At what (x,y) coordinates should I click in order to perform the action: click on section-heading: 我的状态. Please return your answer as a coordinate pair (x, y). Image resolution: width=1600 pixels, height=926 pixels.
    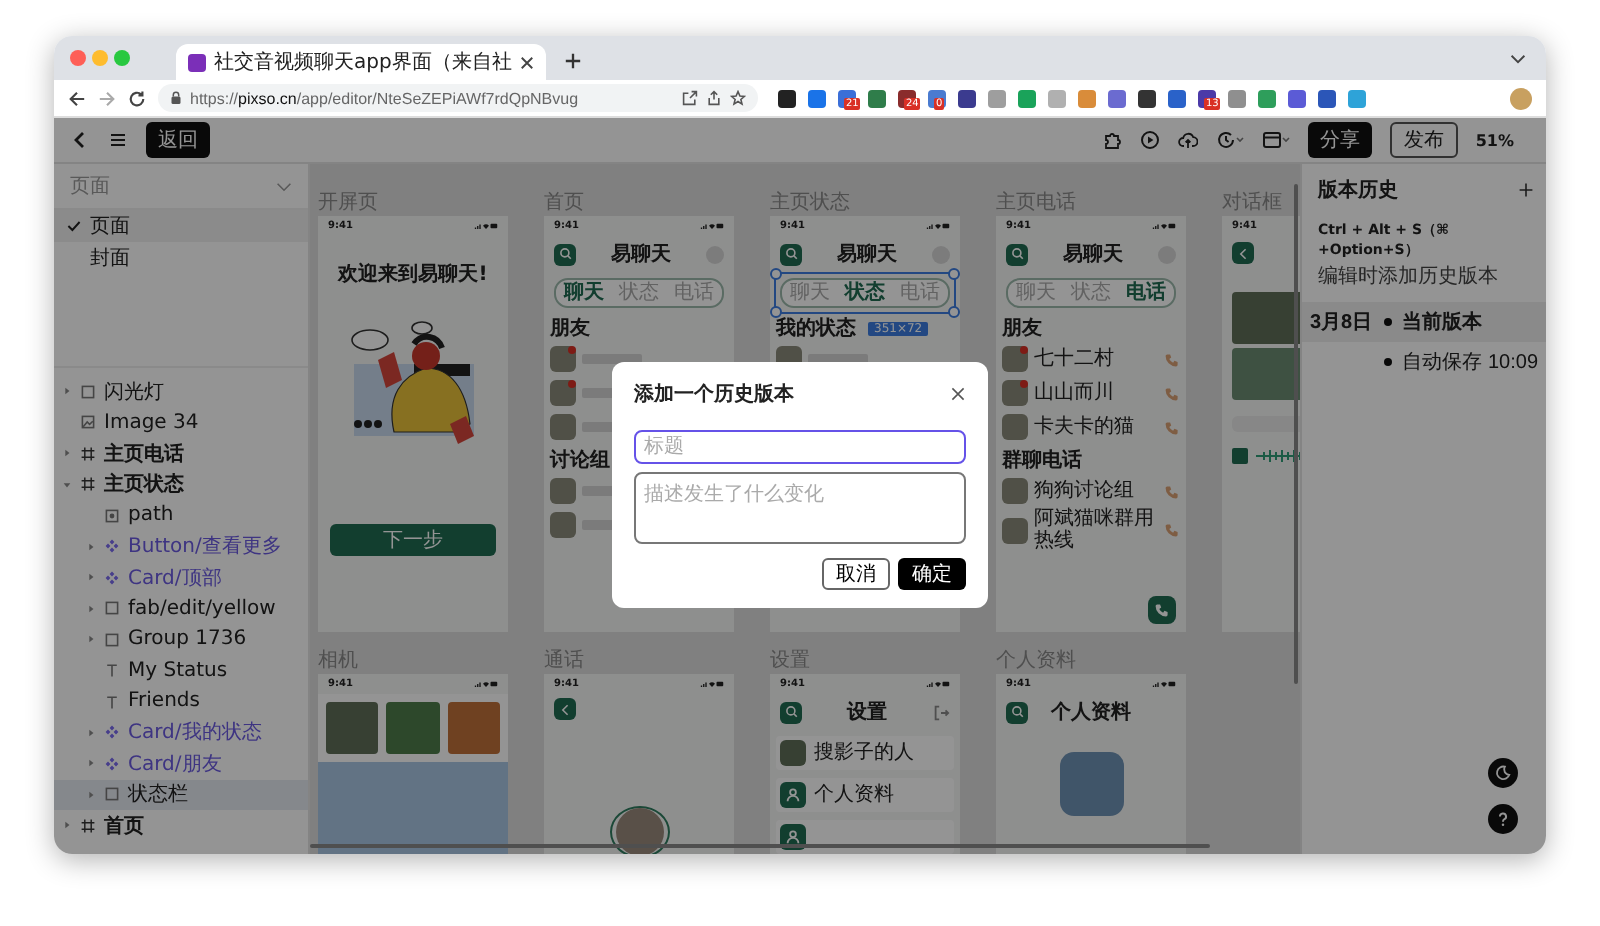
    Looking at the image, I should click on (816, 329).